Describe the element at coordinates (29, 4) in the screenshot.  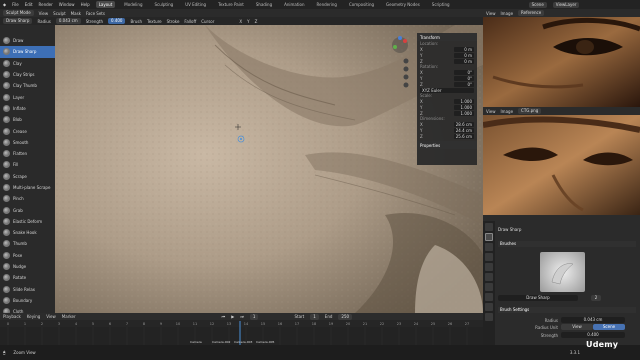
I see `menu-edit: Edit` at that location.